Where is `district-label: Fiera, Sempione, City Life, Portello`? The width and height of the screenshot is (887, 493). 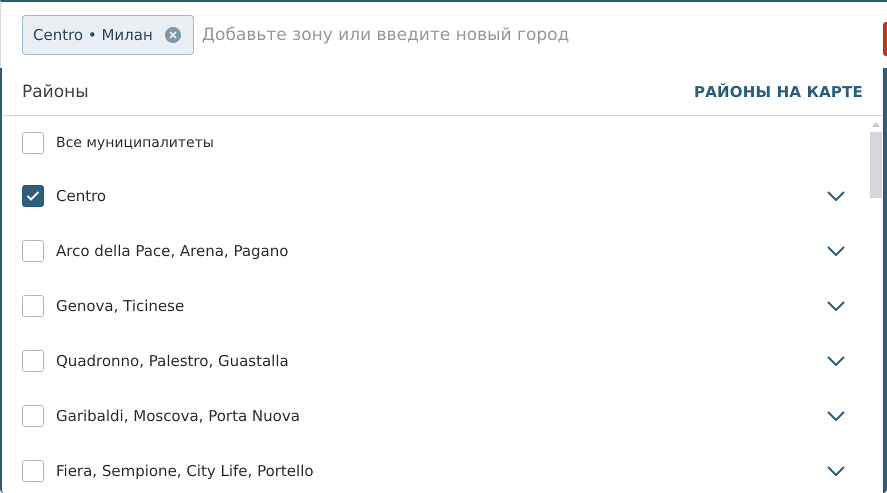 district-label: Fiera, Sempione, City Life, Portello is located at coordinates (441, 471).